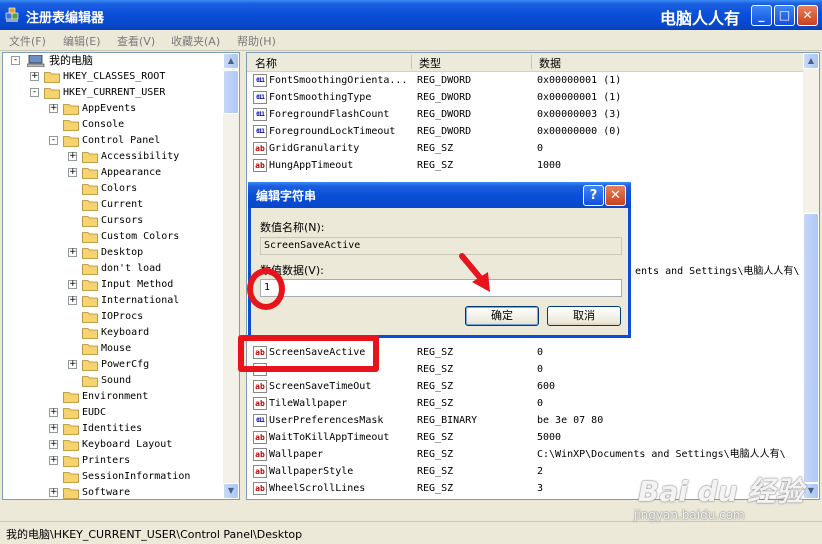 The width and height of the screenshot is (822, 544). Describe the element at coordinates (106, 460) in the screenshot. I see `tree-item-label: Printers` at that location.